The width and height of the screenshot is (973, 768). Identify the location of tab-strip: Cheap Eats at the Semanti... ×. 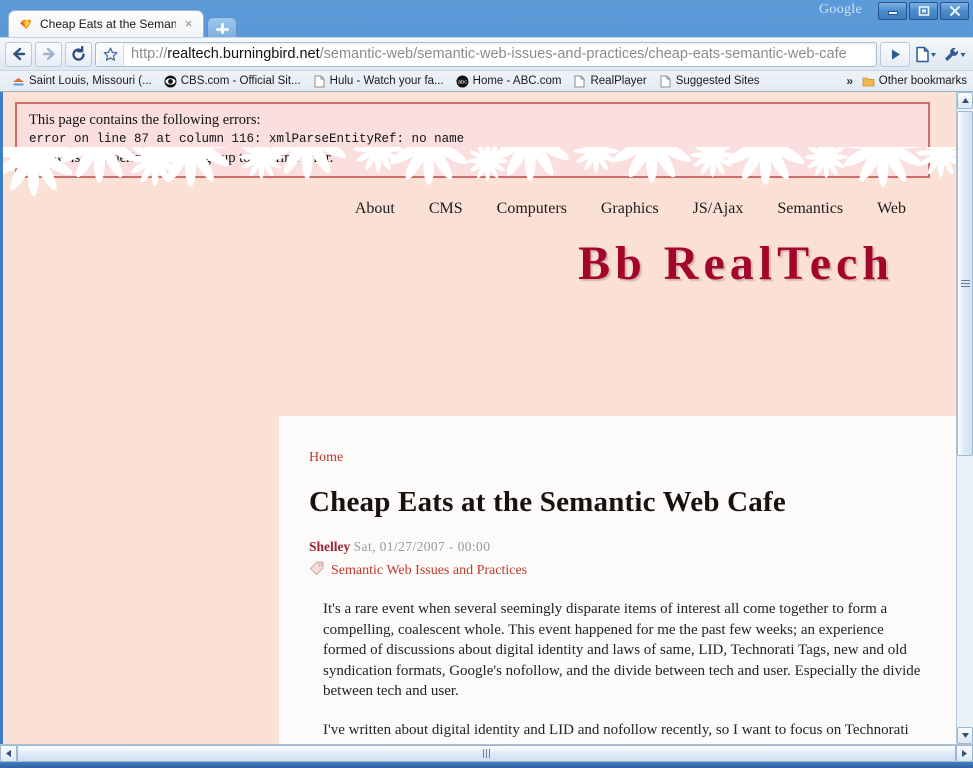
(122, 23).